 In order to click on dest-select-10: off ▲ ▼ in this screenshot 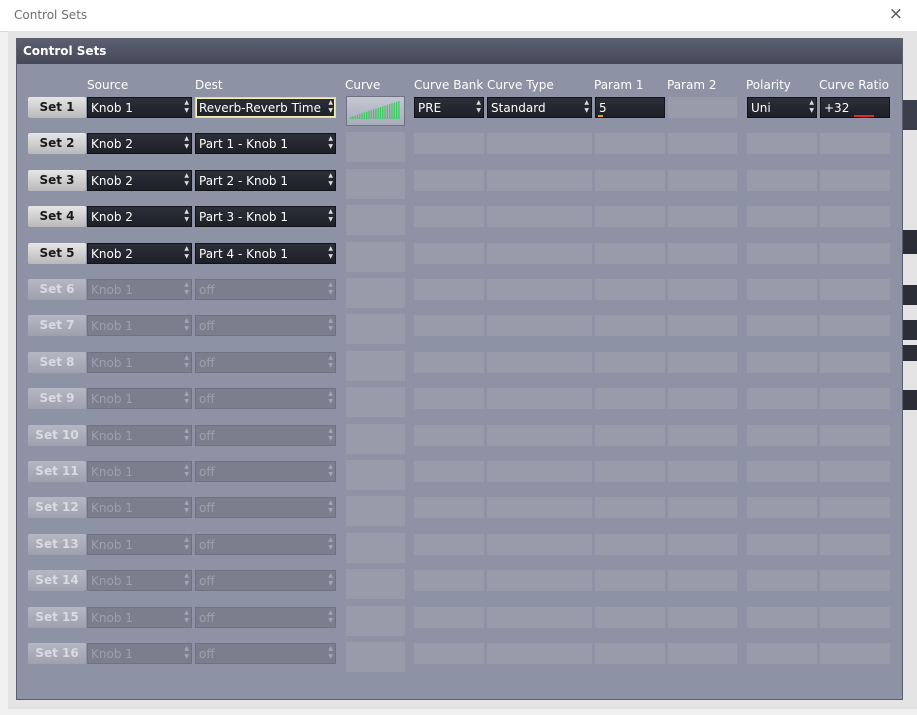, I will do `click(265, 435)`.